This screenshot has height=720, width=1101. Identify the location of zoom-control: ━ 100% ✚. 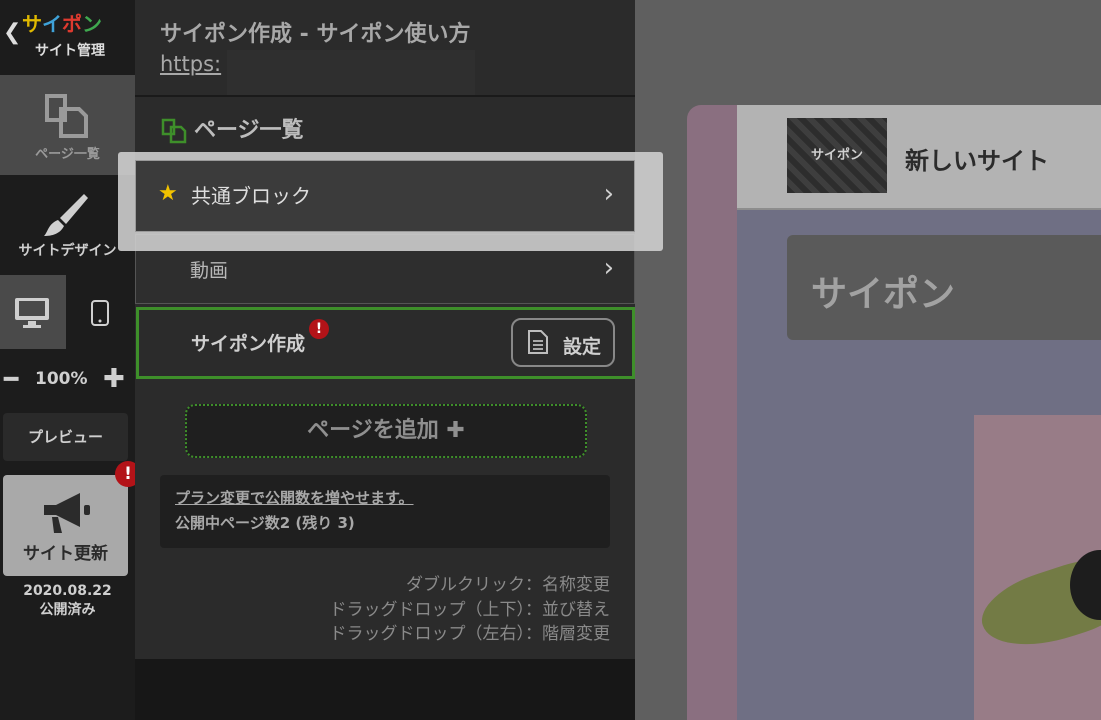
(67, 379).